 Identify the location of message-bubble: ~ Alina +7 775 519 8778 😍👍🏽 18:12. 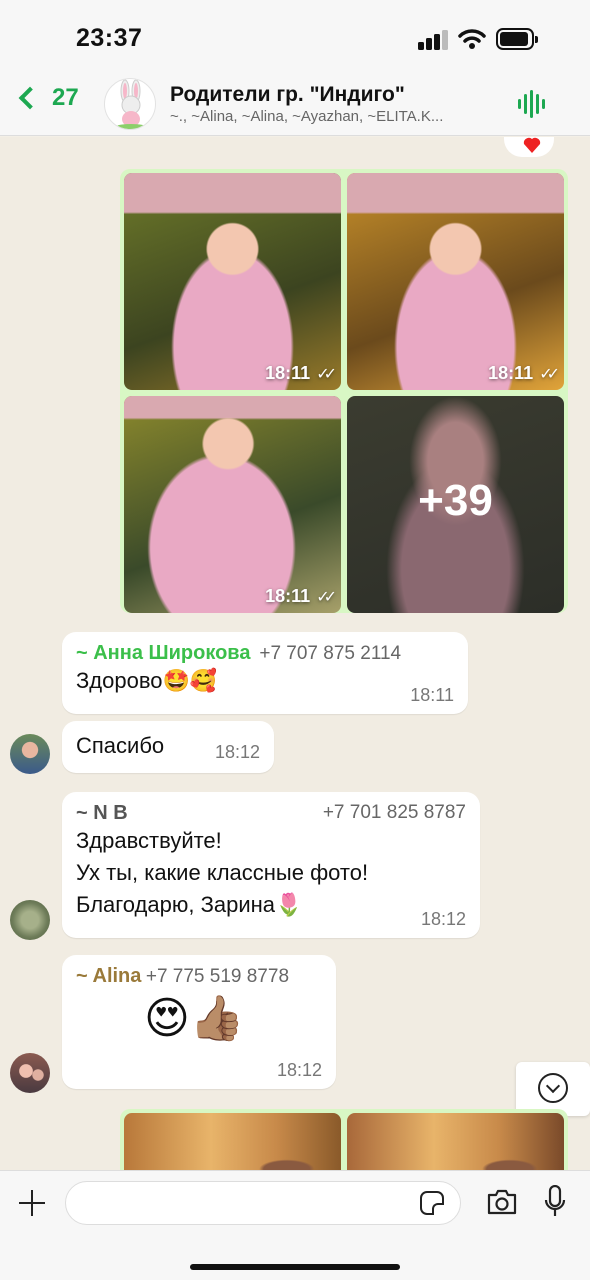
(199, 1022).